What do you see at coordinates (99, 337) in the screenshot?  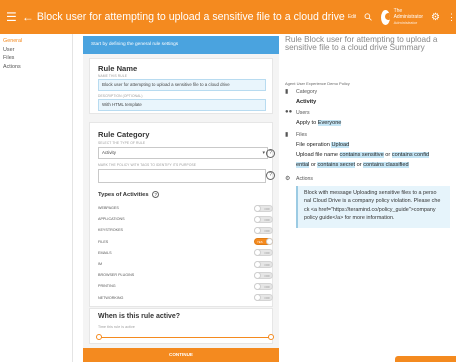 I see `time-slider-start-handle` at bounding box center [99, 337].